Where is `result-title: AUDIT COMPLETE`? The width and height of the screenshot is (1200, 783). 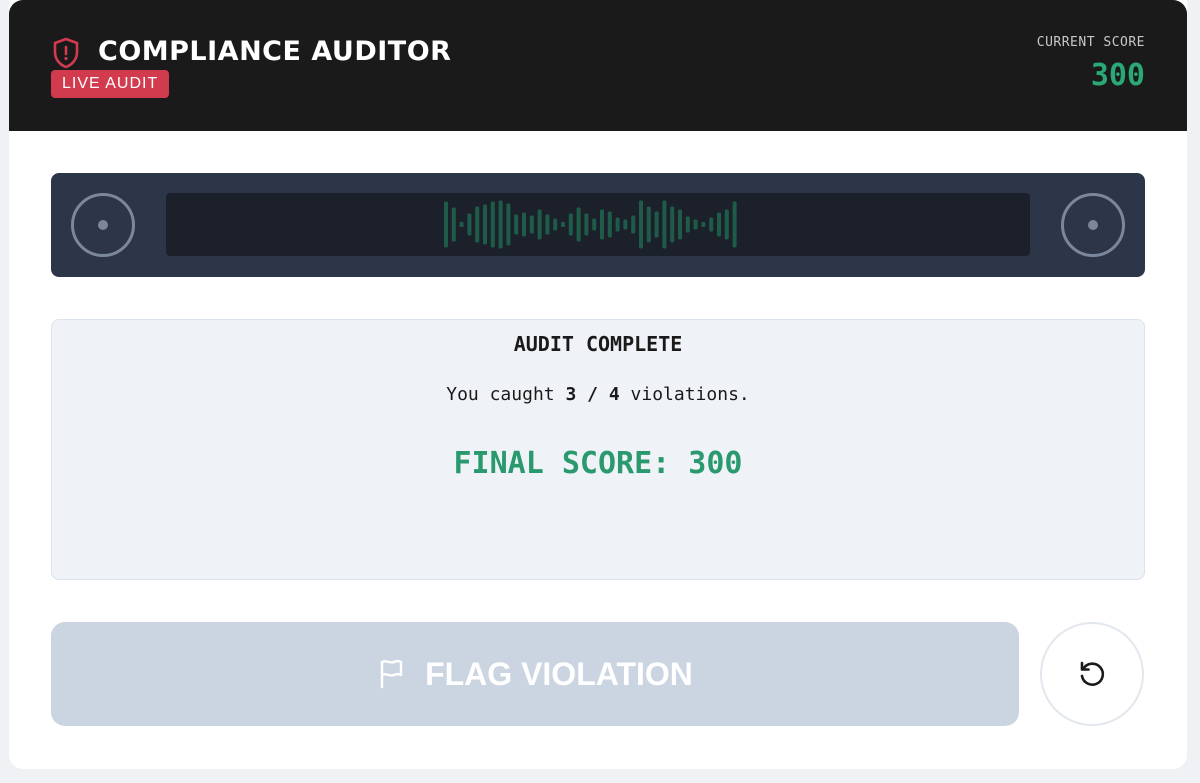 result-title: AUDIT COMPLETE is located at coordinates (598, 344).